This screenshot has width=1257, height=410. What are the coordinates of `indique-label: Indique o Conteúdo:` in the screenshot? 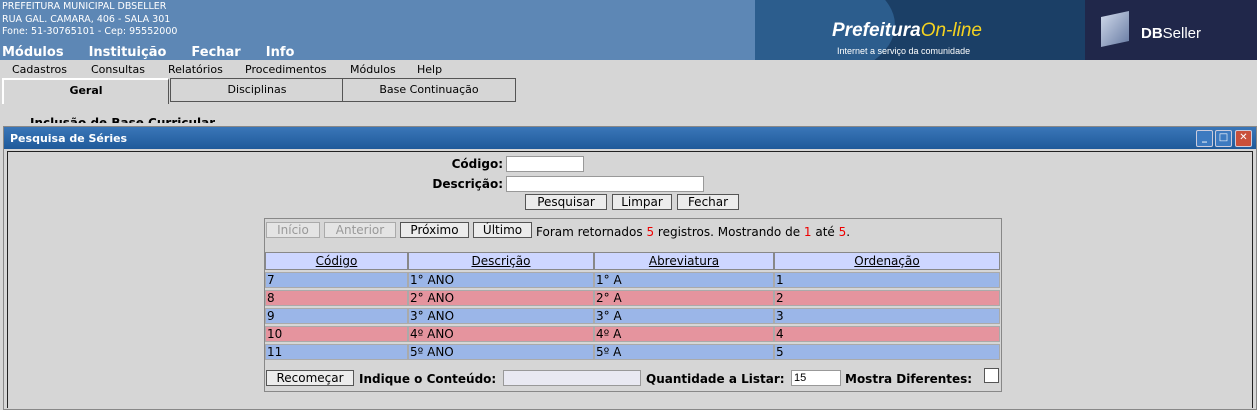 It's located at (428, 379).